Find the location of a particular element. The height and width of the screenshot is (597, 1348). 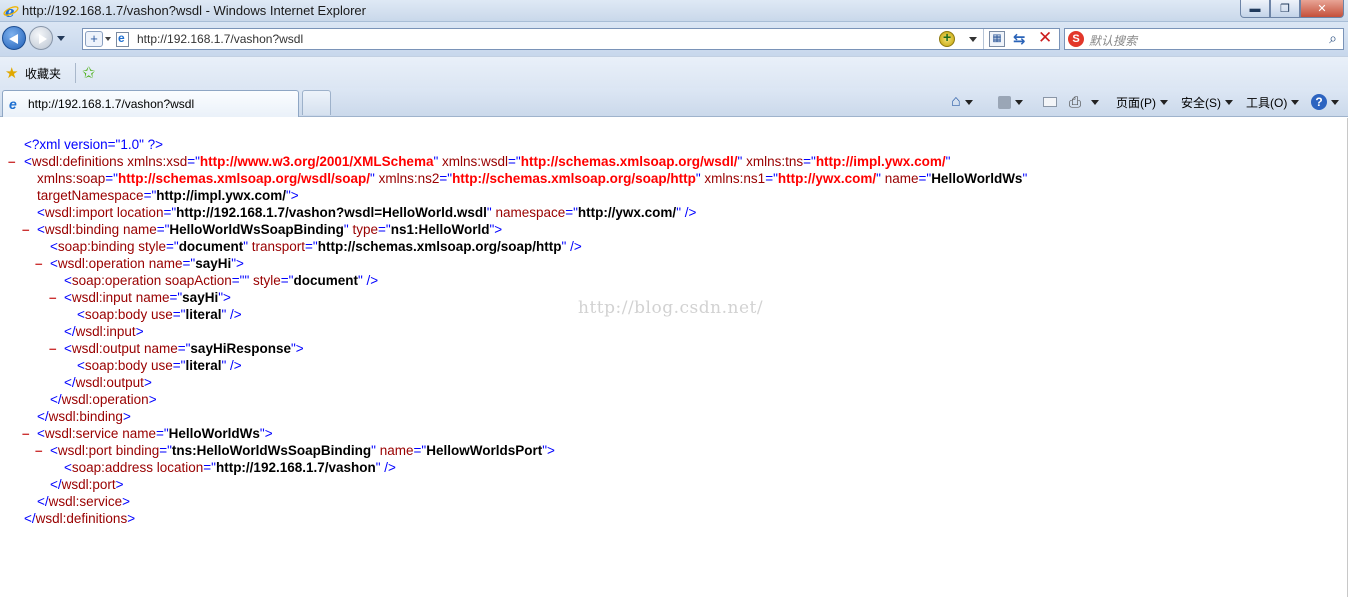

search-input: 默认搜索 is located at coordinates (1113, 40).